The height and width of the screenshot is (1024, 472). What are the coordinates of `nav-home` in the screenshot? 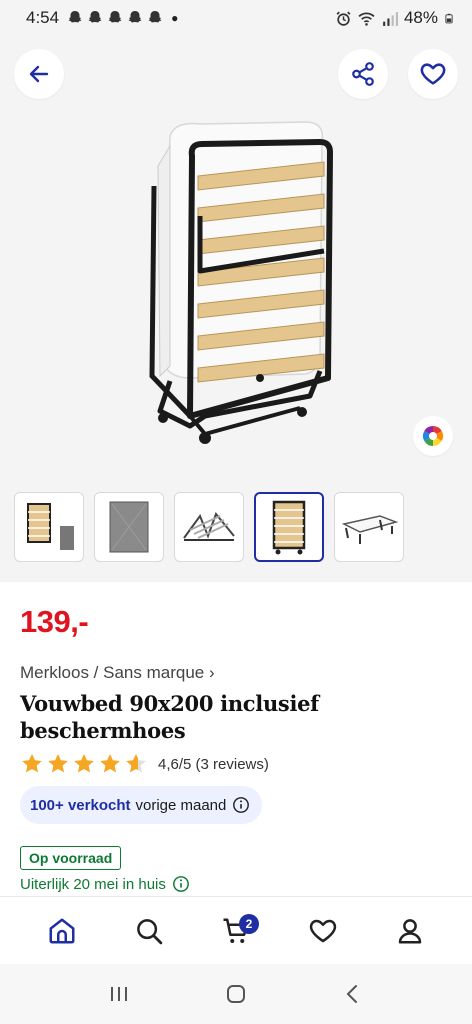 It's located at (62, 931).